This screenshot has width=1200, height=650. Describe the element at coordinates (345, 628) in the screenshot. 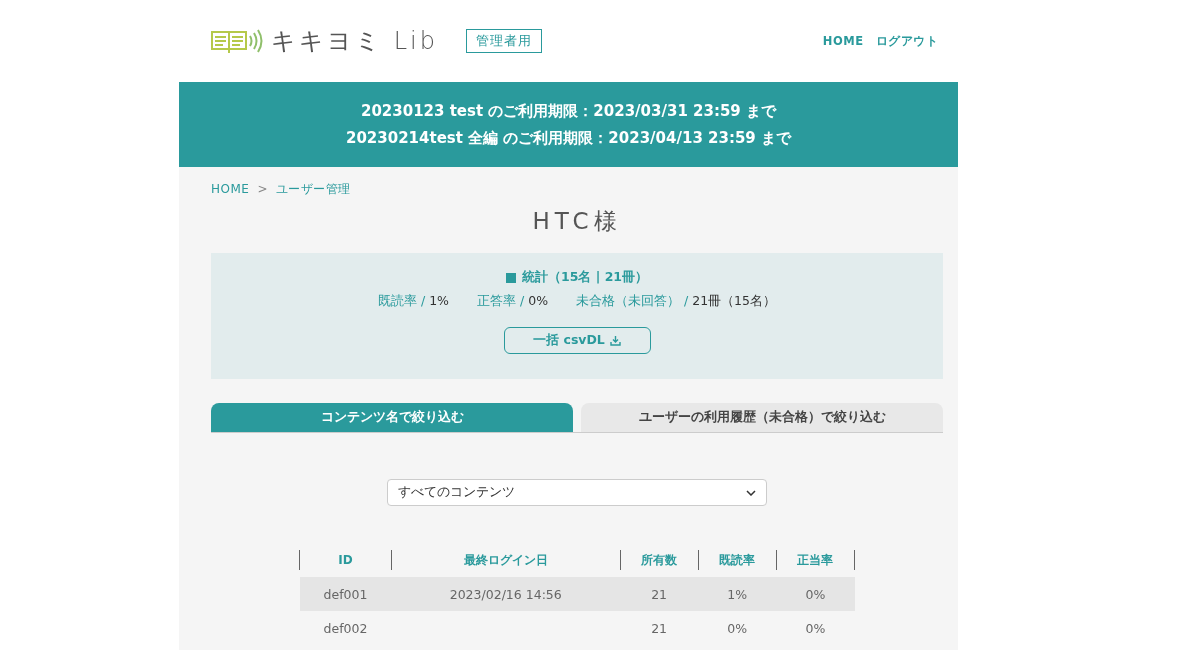

I see `table-cell: def002` at that location.